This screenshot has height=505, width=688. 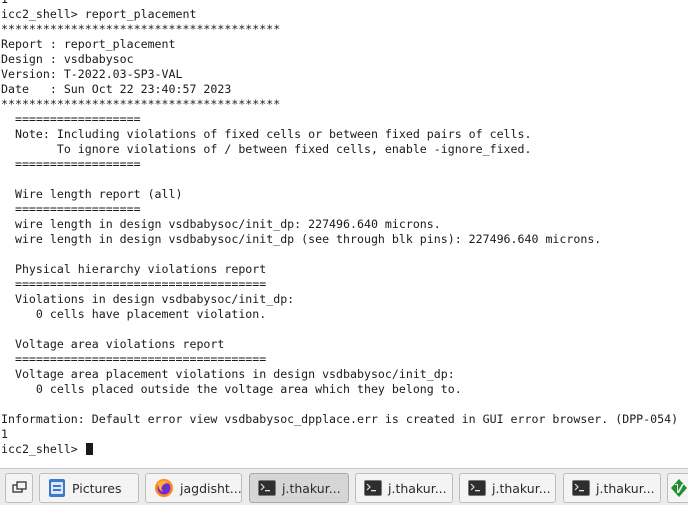 What do you see at coordinates (57, 488) in the screenshot?
I see `file-manager-icon` at bounding box center [57, 488].